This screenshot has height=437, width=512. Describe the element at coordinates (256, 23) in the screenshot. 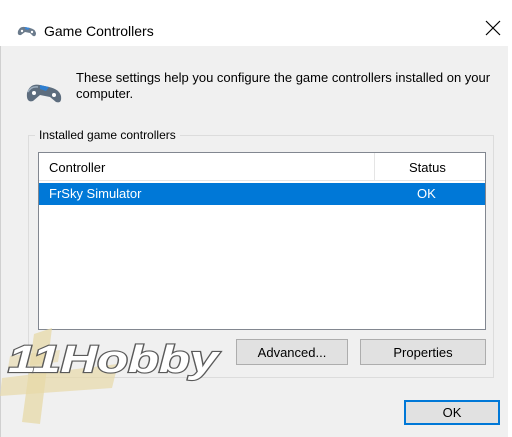

I see `title-bar: Game Controllers` at that location.